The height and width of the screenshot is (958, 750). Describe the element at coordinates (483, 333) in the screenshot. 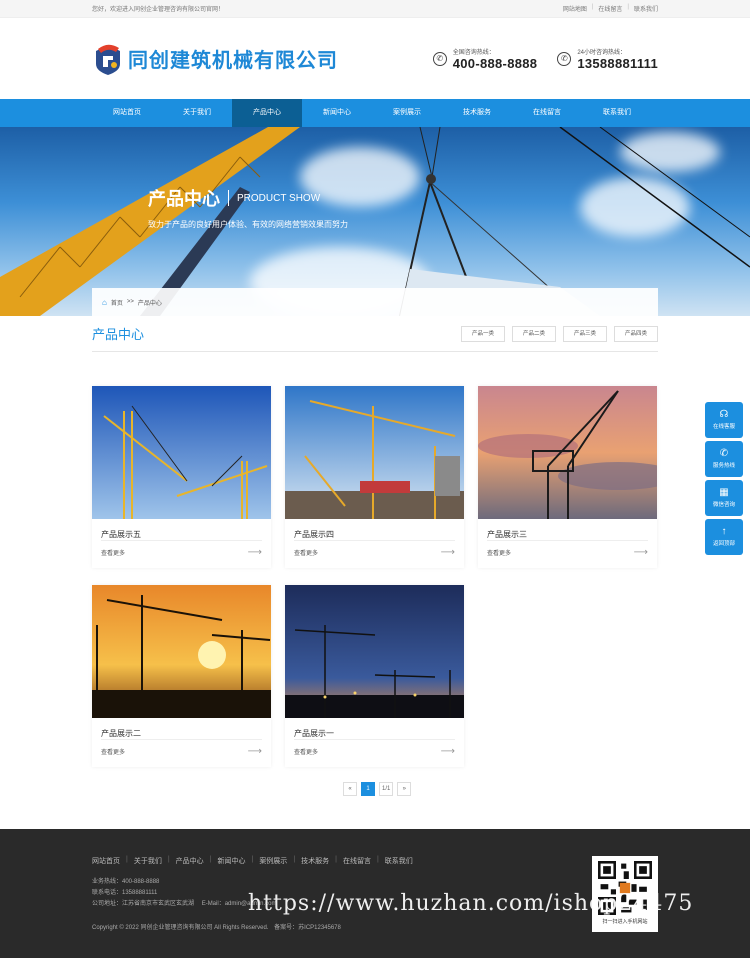

I see `category-1: 产品一类` at that location.